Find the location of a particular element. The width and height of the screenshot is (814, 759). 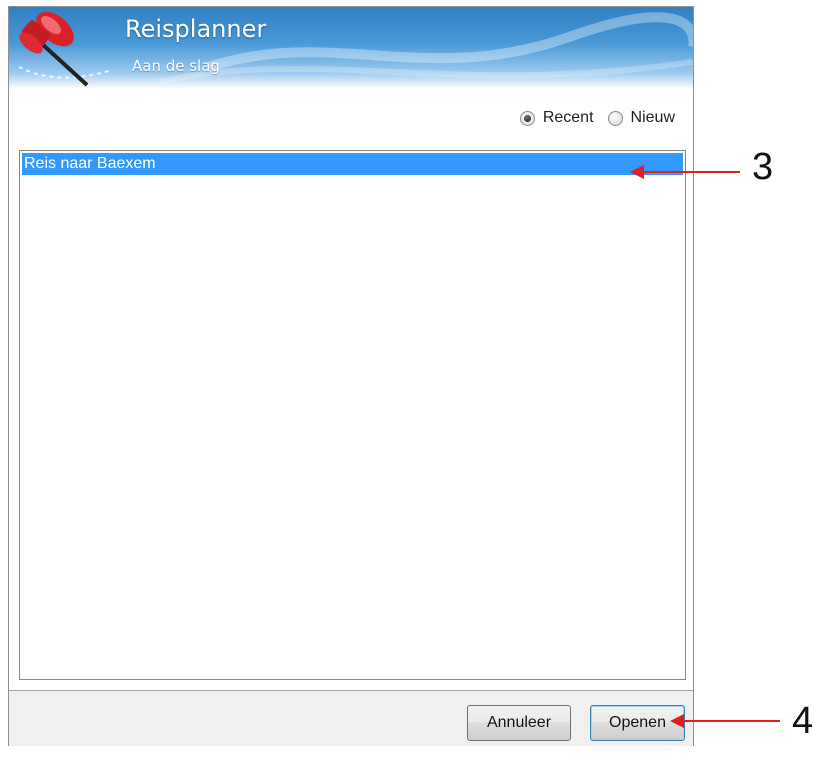

radio-nieuw: Nieuw is located at coordinates (641, 118).